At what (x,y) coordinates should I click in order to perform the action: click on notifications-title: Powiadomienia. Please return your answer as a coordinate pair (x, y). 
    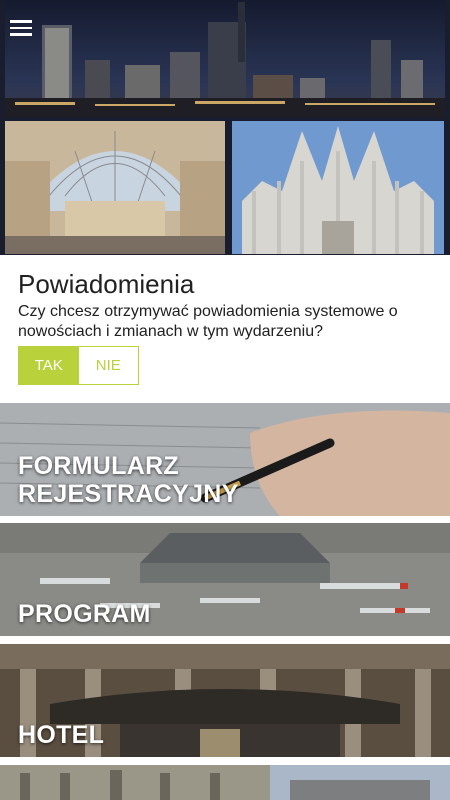
    Looking at the image, I should click on (106, 284).